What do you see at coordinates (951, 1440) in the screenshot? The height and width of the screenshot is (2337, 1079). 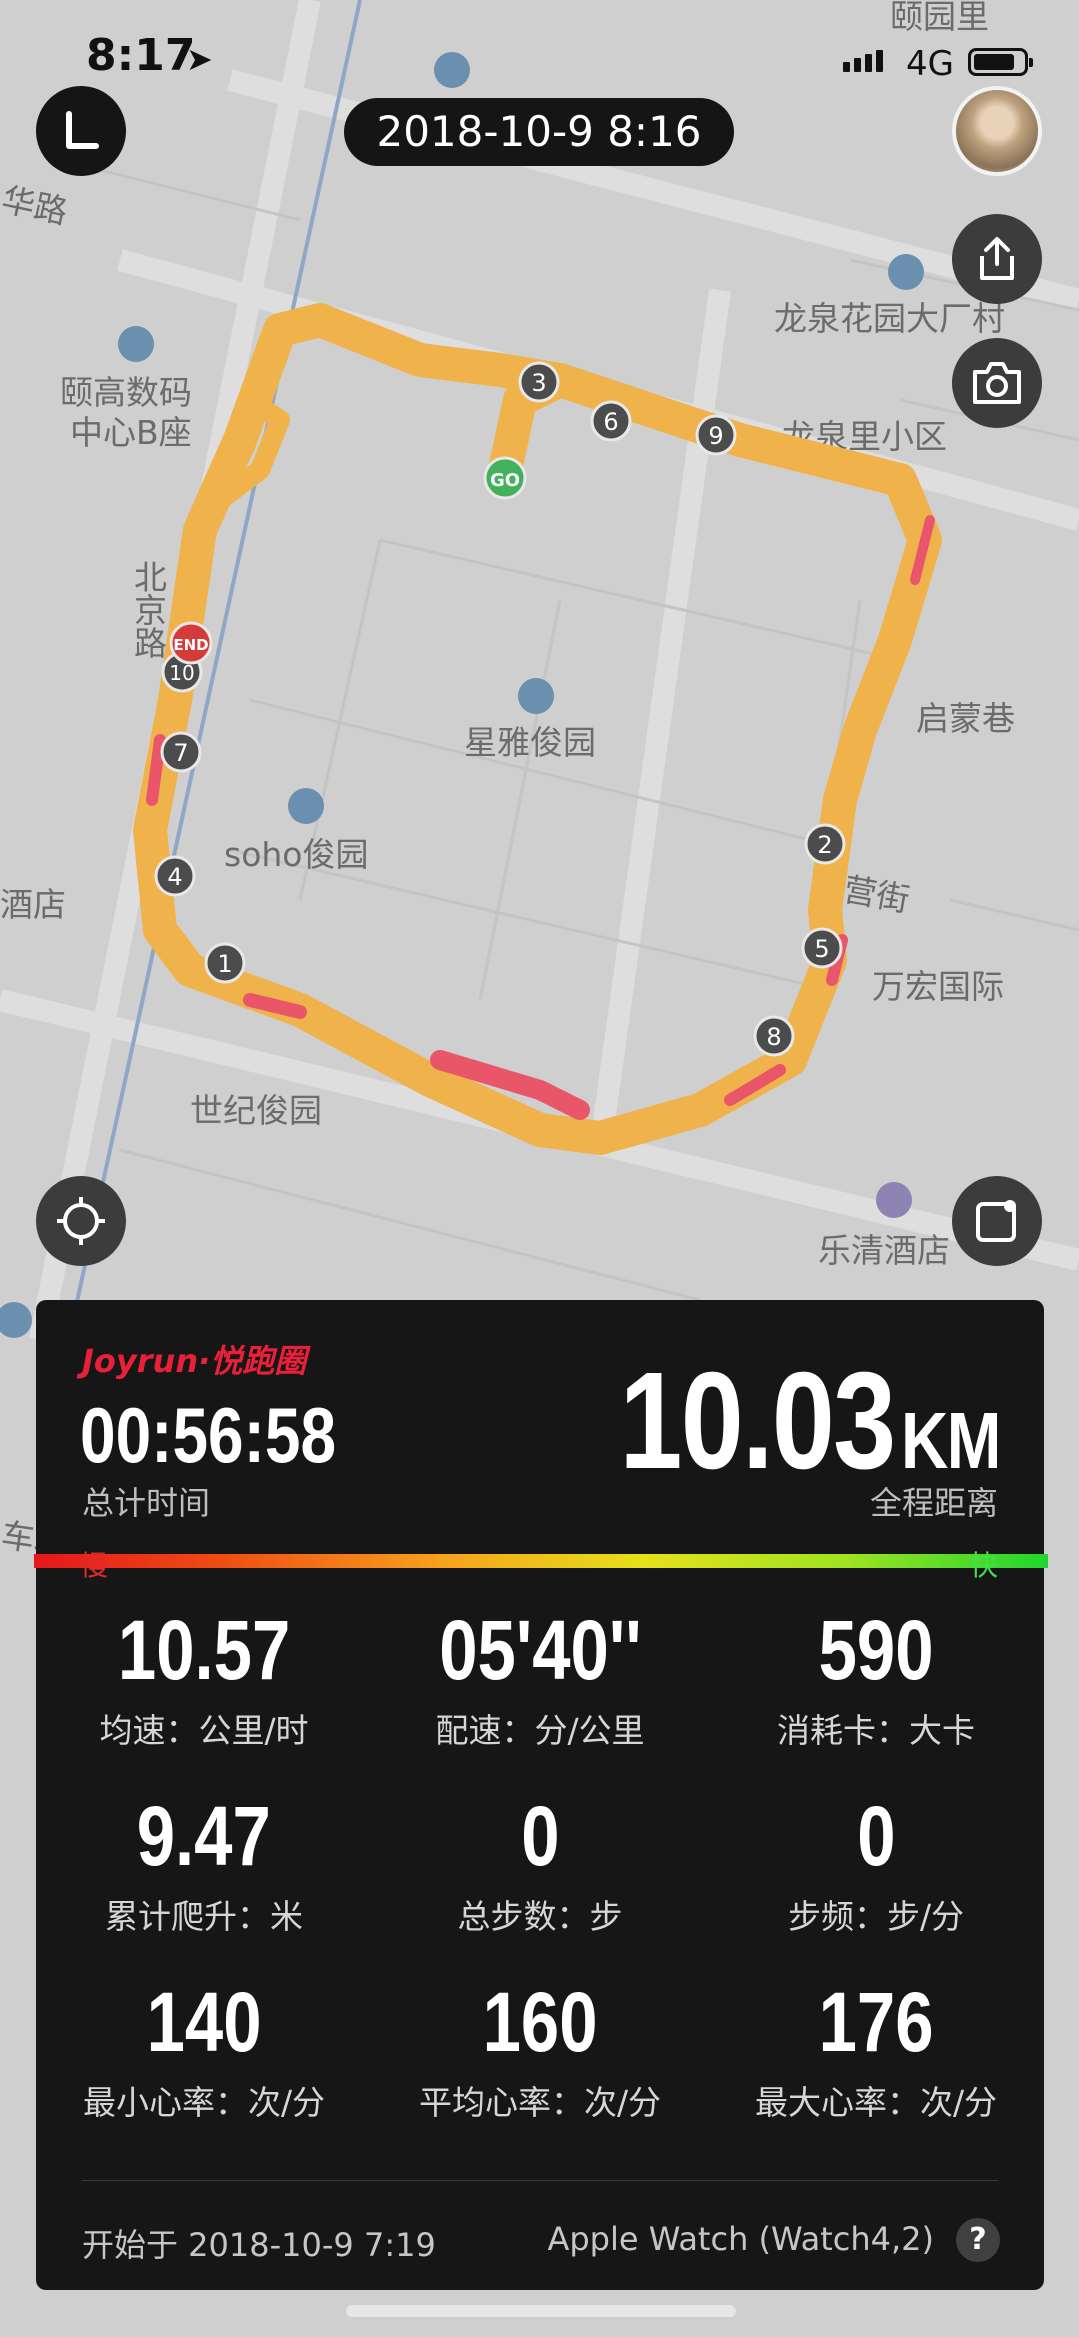 I see `distance-unit: KM` at bounding box center [951, 1440].